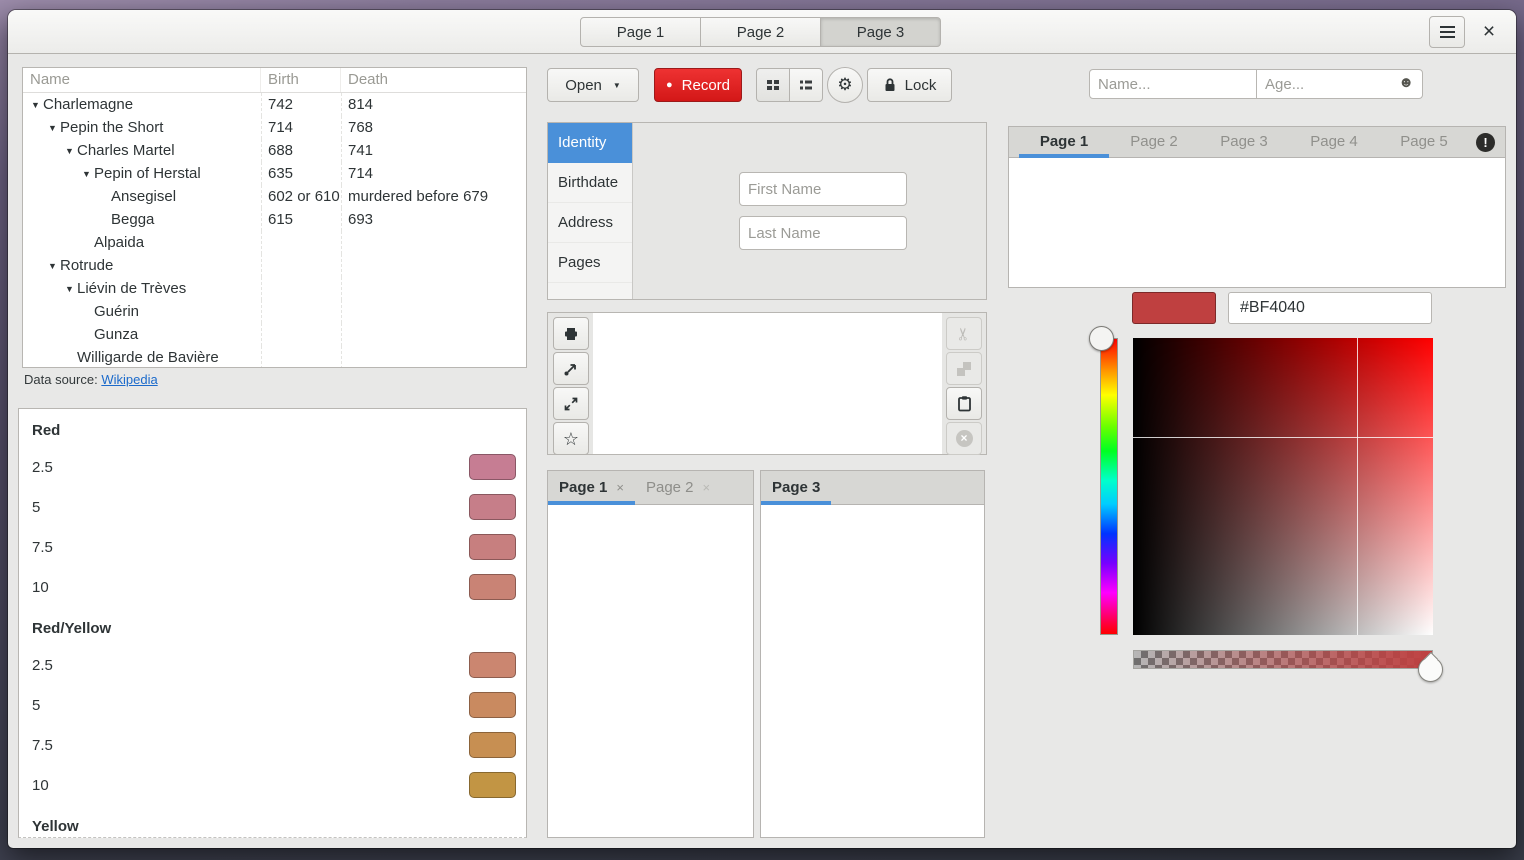 The image size is (1524, 860). What do you see at coordinates (640, 32) in the screenshot?
I see `header-tab-page1: Page 1` at bounding box center [640, 32].